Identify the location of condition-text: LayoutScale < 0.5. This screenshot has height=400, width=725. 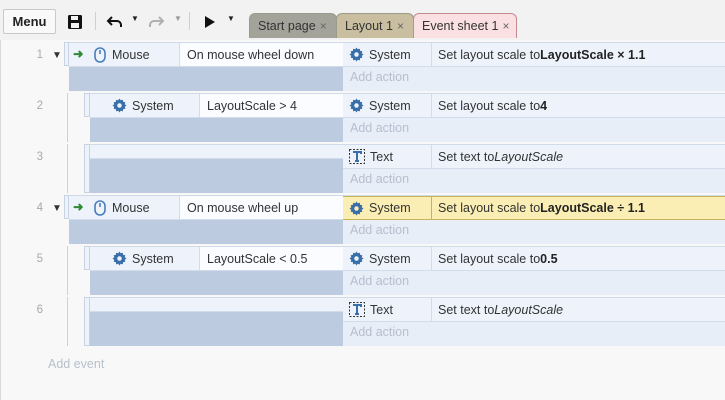
(271, 258).